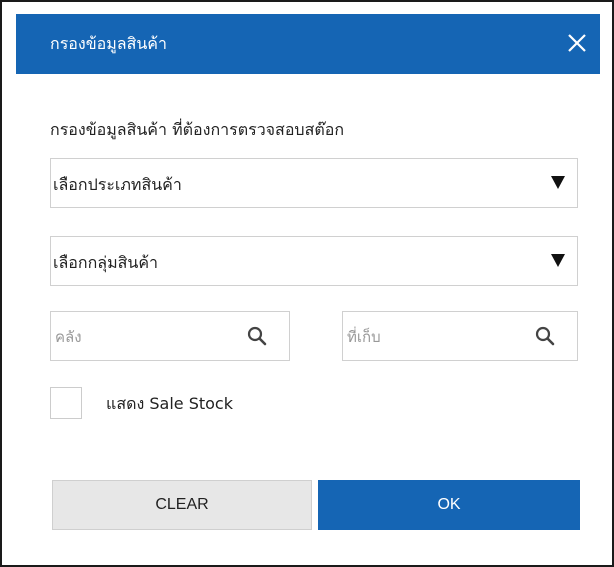 This screenshot has width=614, height=567. Describe the element at coordinates (108, 43) in the screenshot. I see `dialog-title: กรองข้อมูลสินค้า` at that location.